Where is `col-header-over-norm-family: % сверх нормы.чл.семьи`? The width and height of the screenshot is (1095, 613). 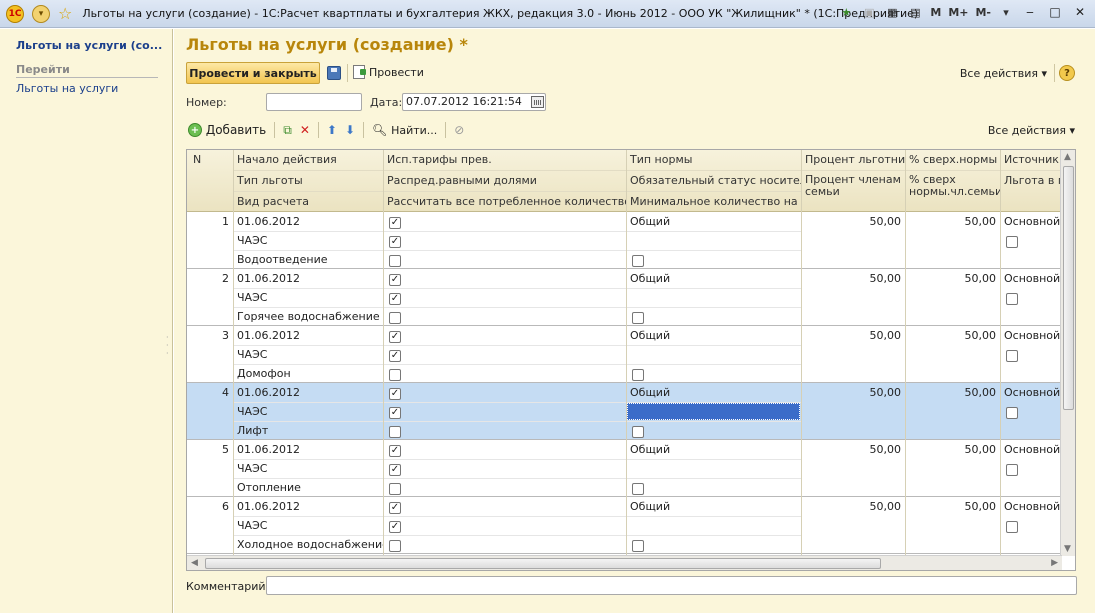
col-header-over-norm-family: % сверх нормы.чл.семьи is located at coordinates (952, 186).